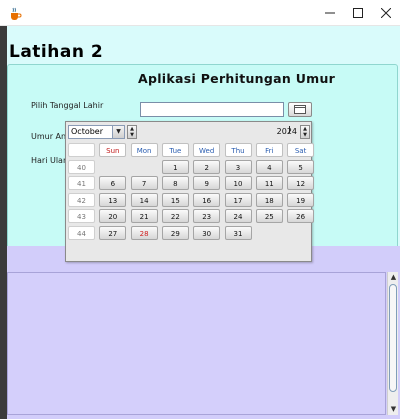  I want to click on day-button: 16, so click(207, 199).